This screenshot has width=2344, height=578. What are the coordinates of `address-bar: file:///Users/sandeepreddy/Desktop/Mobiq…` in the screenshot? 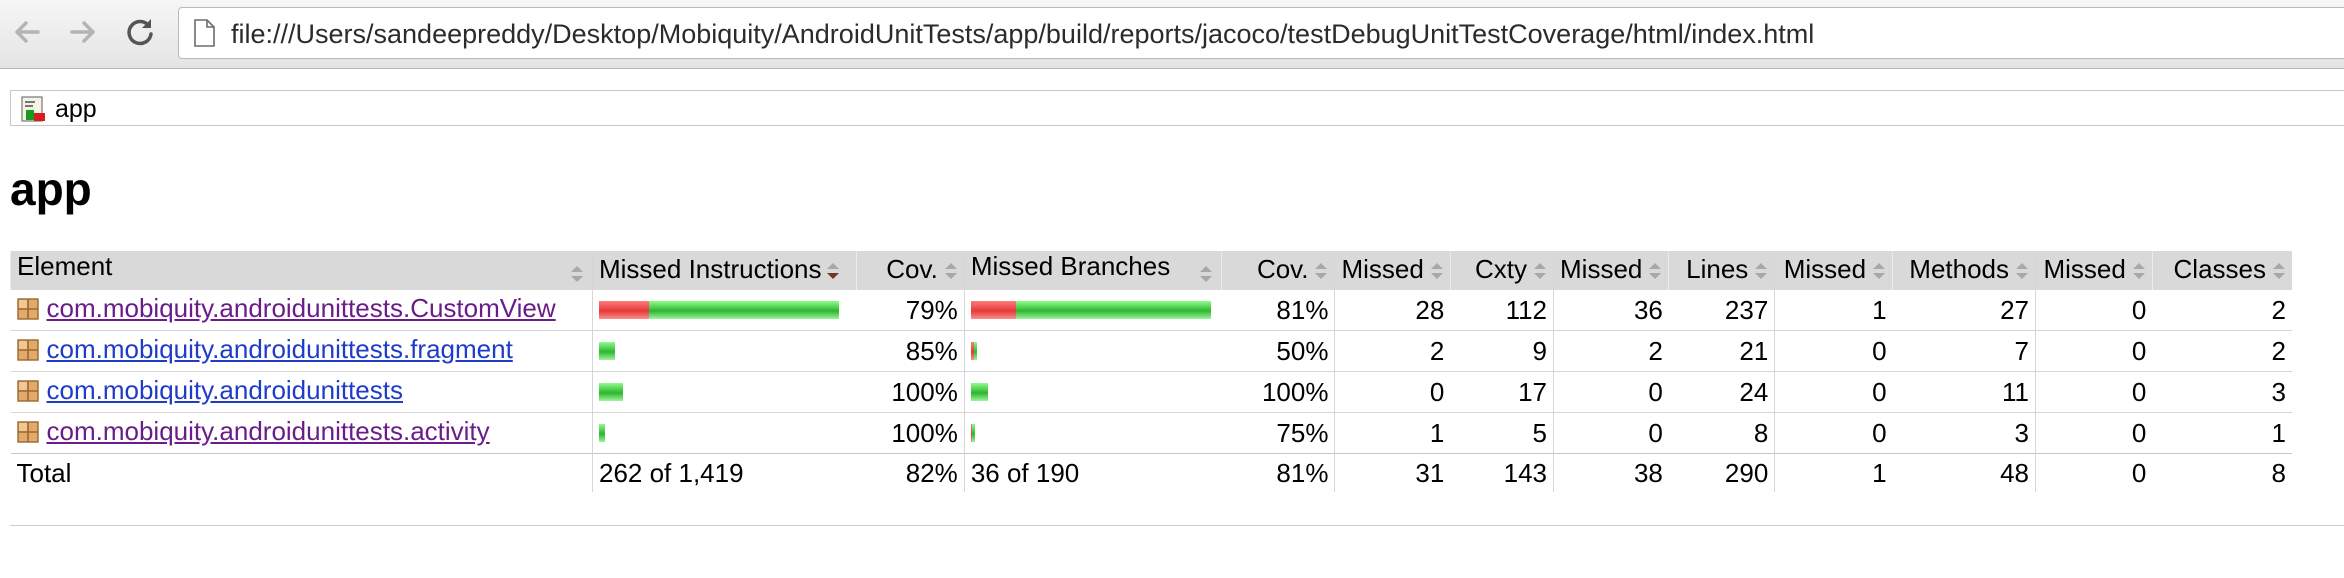 It's located at (1261, 33).